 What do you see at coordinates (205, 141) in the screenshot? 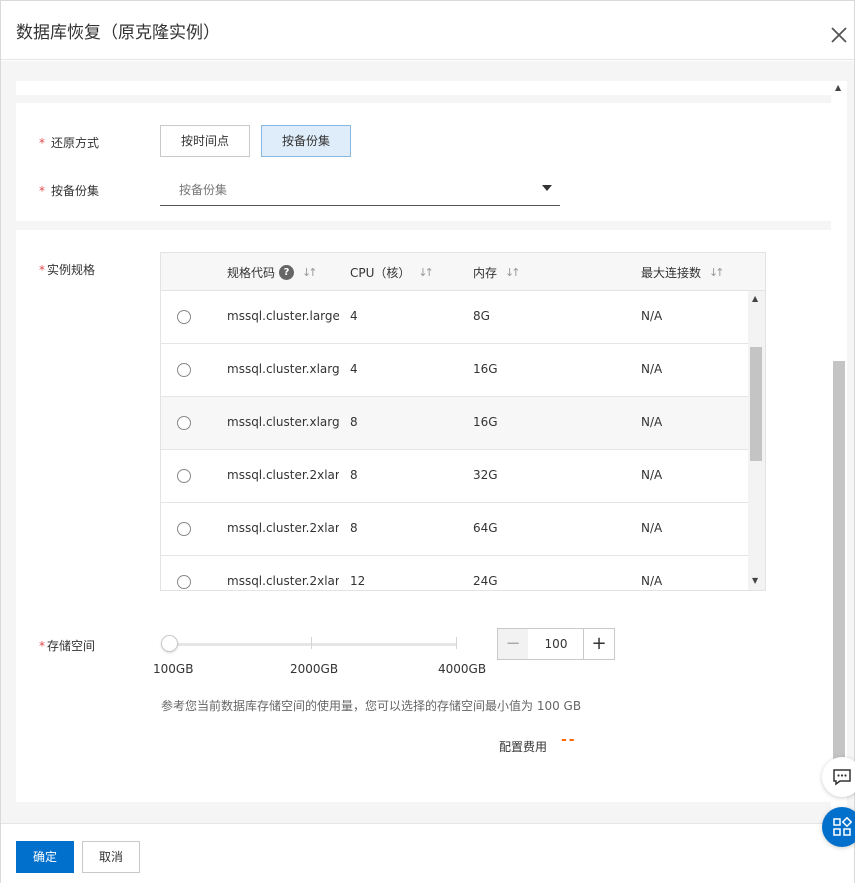
I see `restore-by-time-button: 按时间点` at bounding box center [205, 141].